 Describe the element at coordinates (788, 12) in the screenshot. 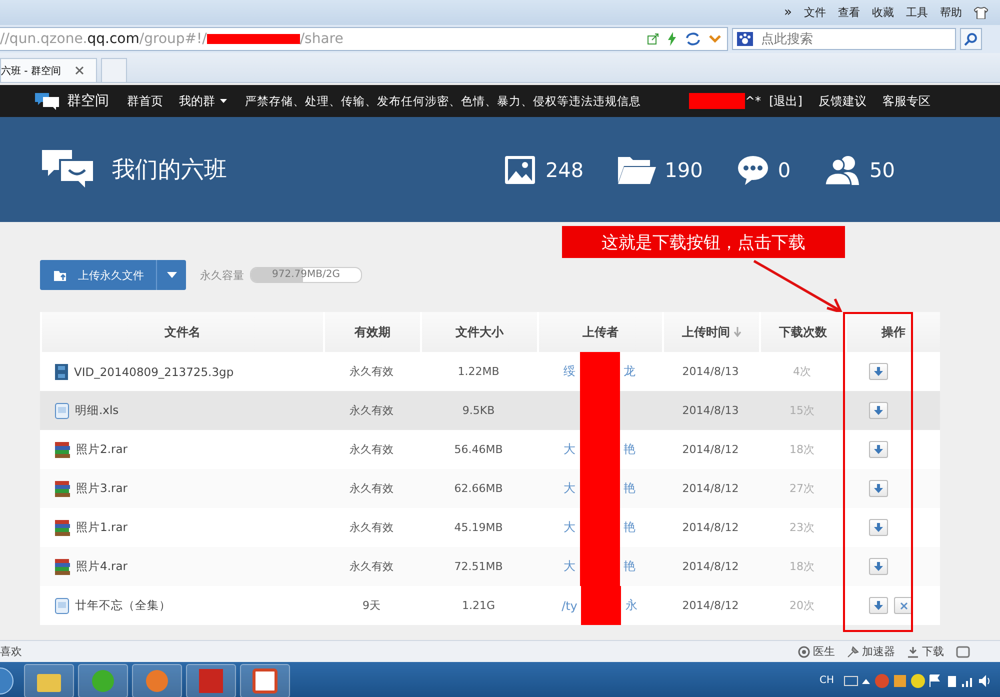

I see `more-icon: »` at that location.